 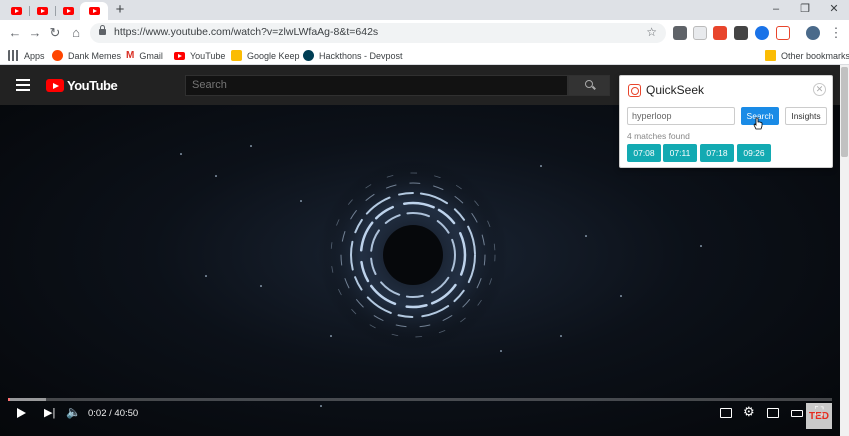 I want to click on play-icon, so click(x=21, y=413).